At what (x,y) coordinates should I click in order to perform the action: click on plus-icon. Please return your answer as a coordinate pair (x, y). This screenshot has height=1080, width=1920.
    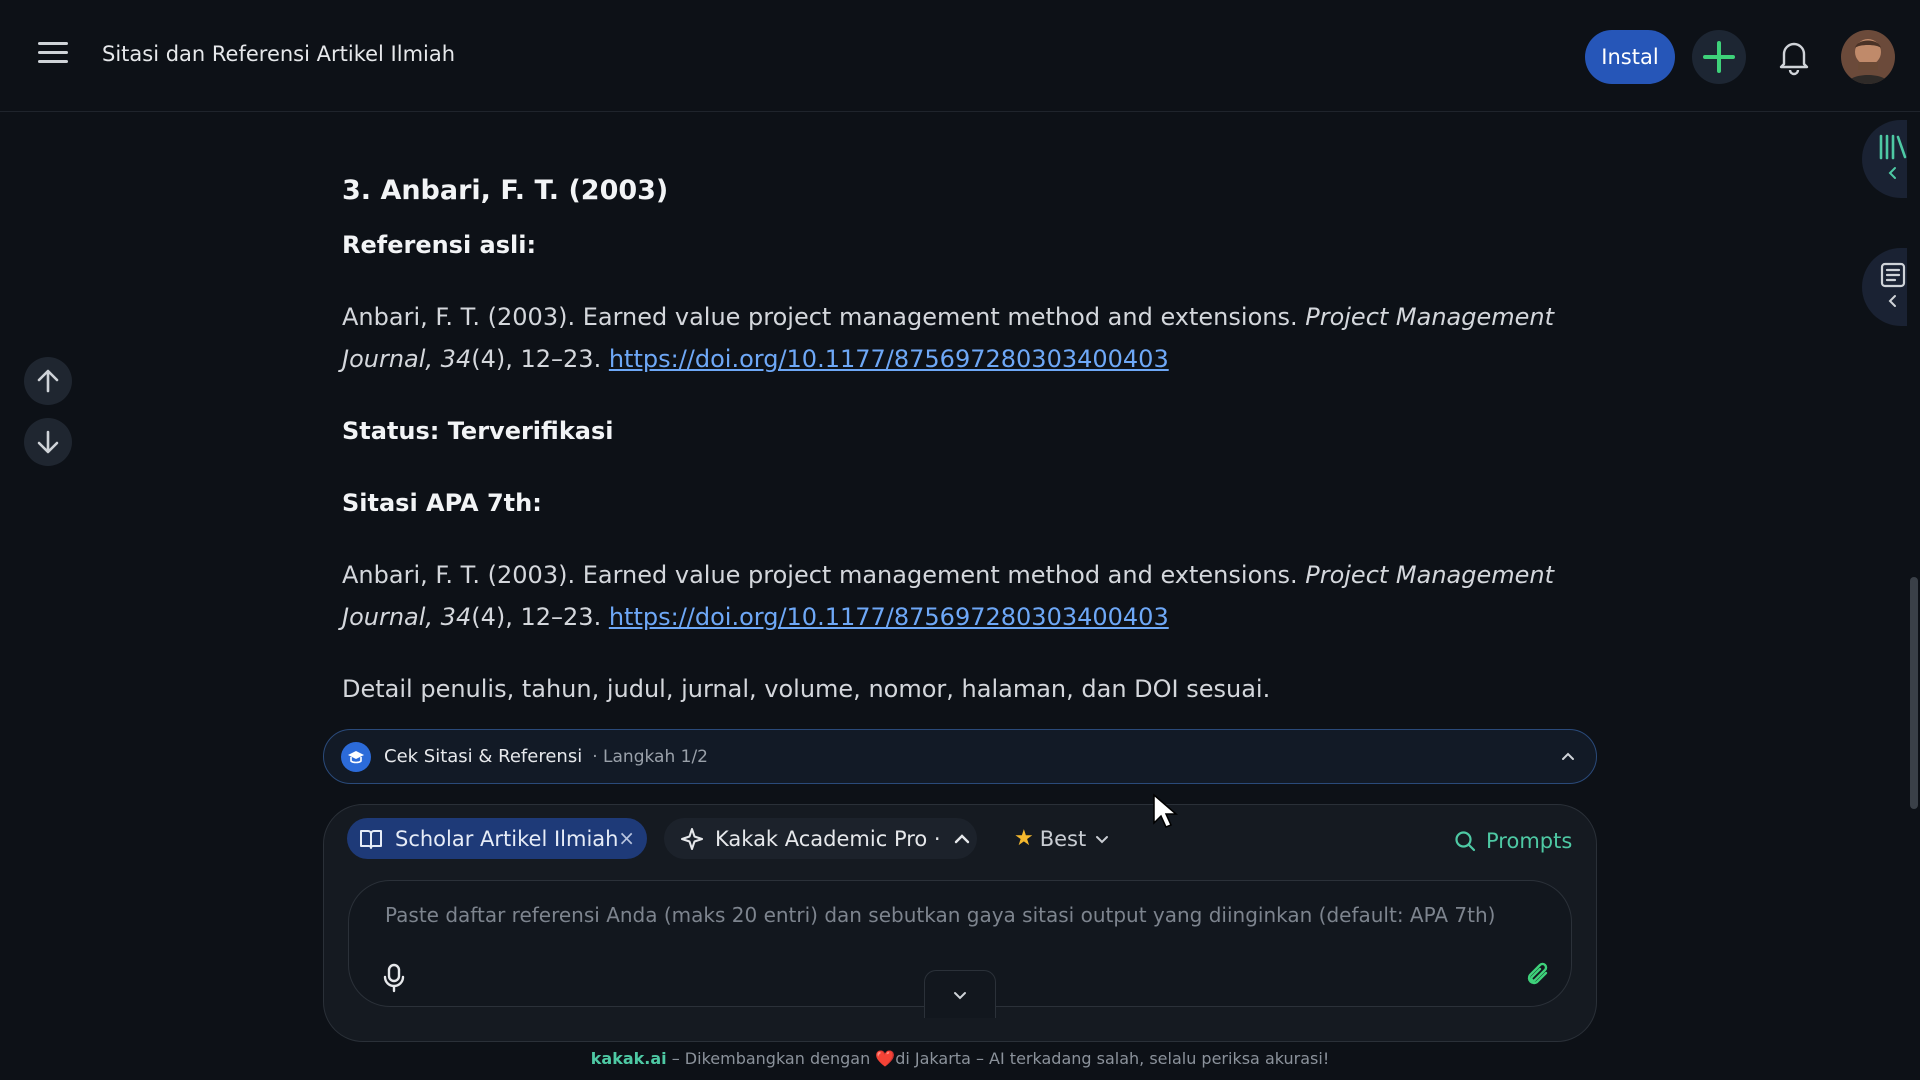
    Looking at the image, I should click on (1719, 57).